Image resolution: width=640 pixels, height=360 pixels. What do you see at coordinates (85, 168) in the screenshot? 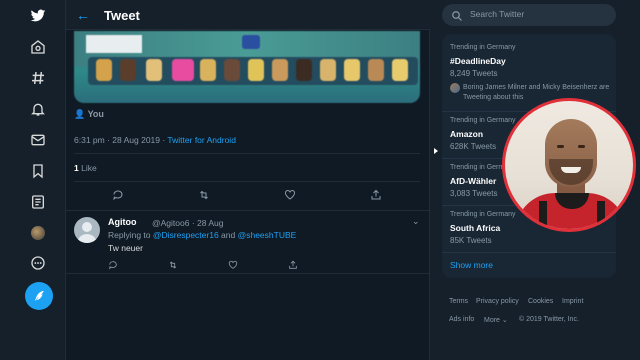
I see `likes-count: 1 Like` at bounding box center [85, 168].